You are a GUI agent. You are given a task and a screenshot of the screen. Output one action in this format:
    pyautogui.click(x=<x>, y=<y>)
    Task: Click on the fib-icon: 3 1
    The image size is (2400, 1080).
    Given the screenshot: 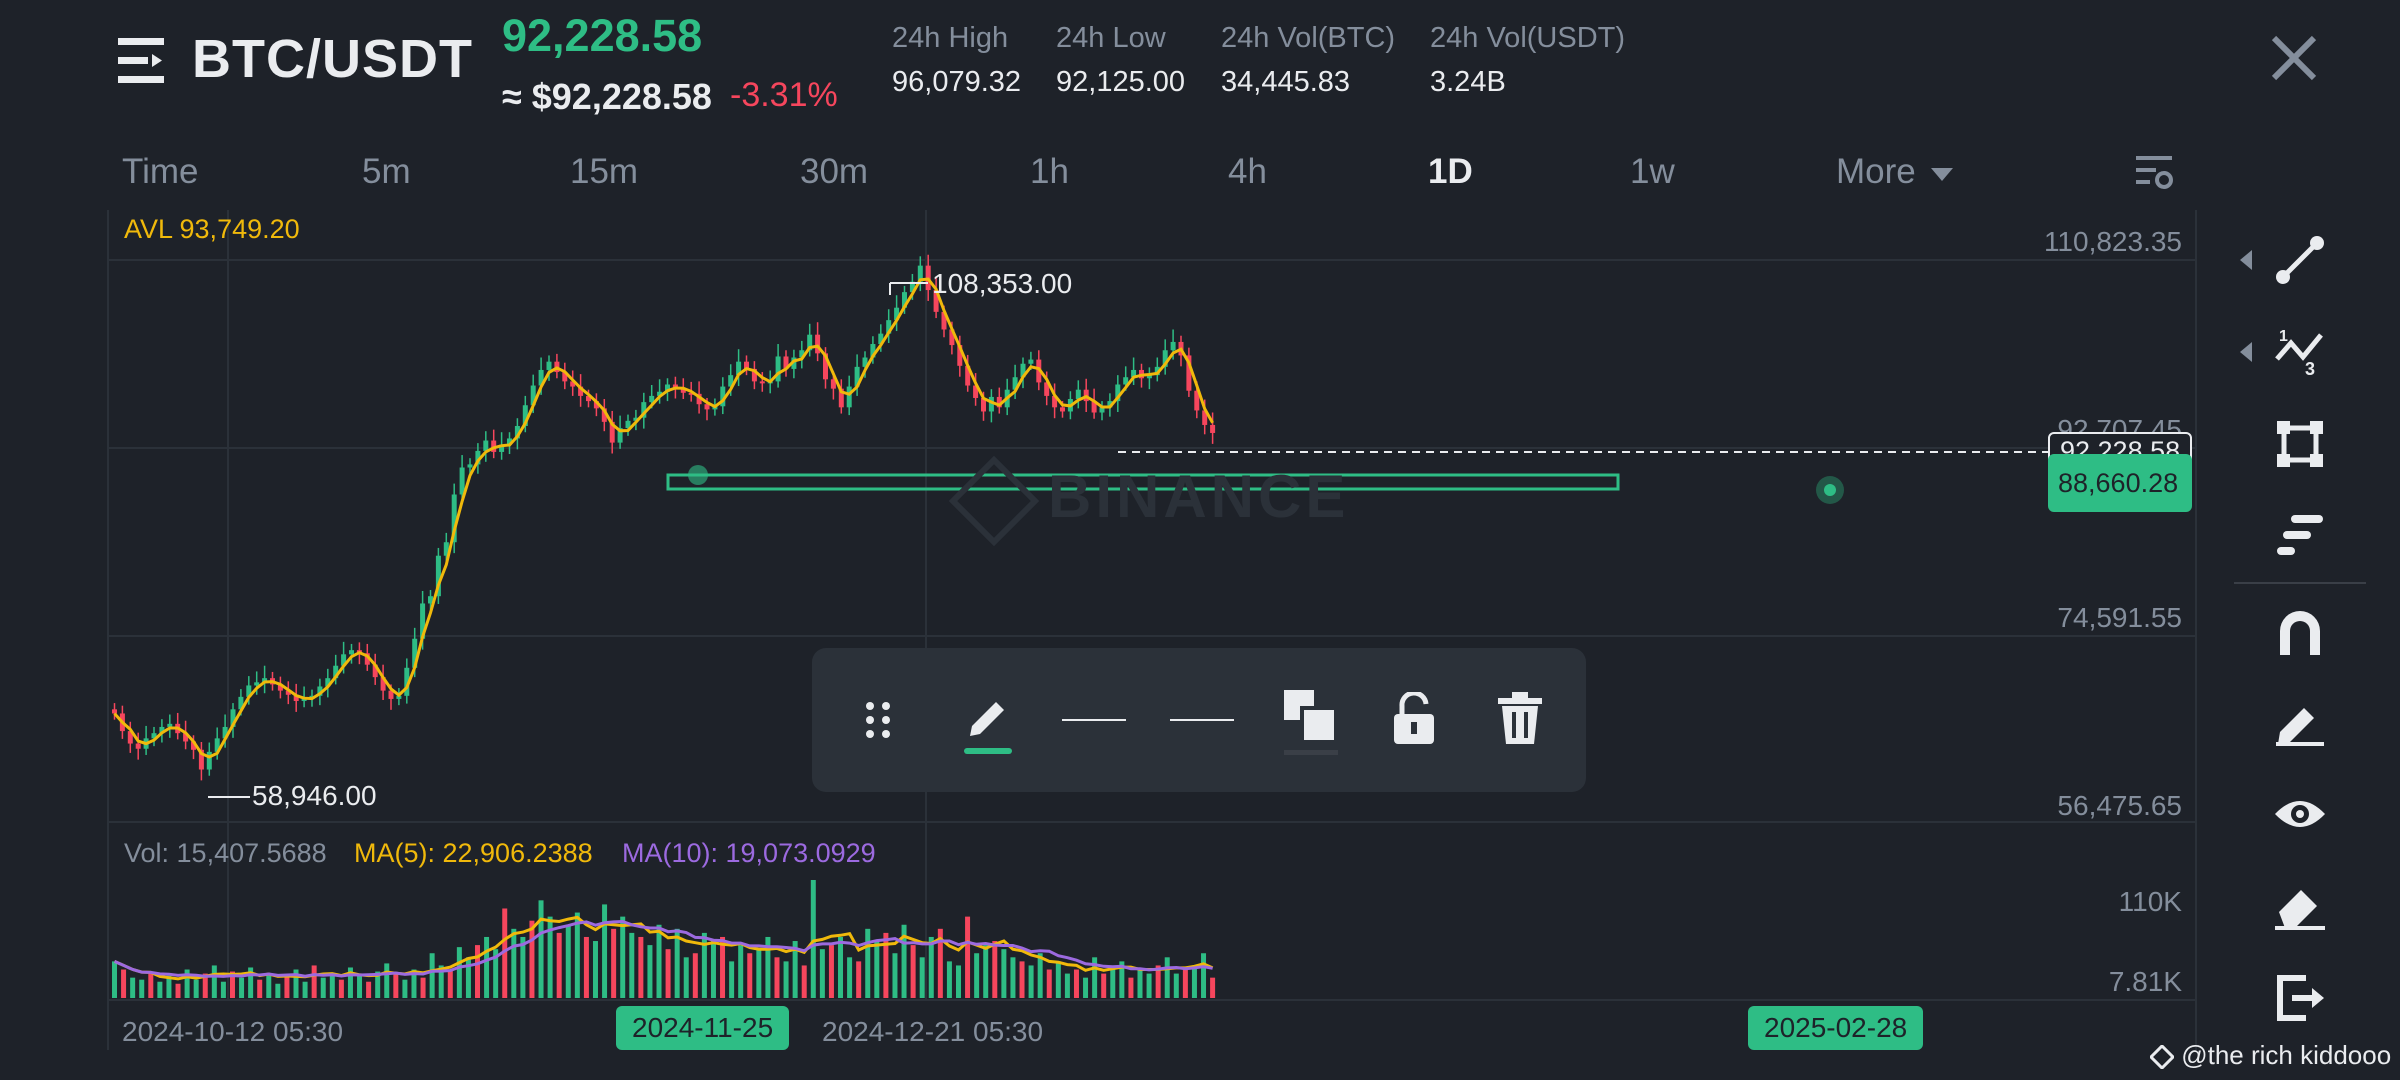 What is the action you would take?
    pyautogui.click(x=2299, y=352)
    